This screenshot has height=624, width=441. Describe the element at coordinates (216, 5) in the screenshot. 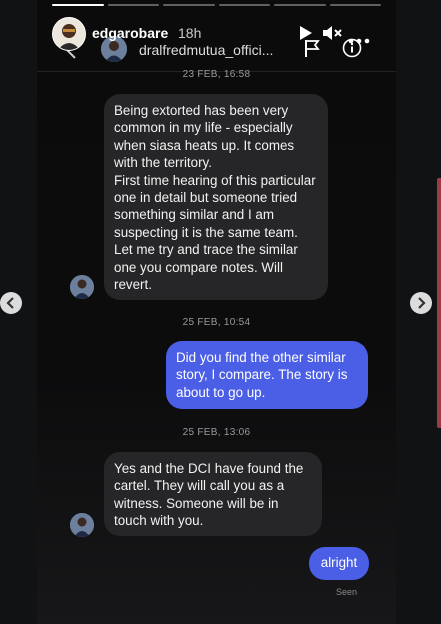

I see `story-progress` at that location.